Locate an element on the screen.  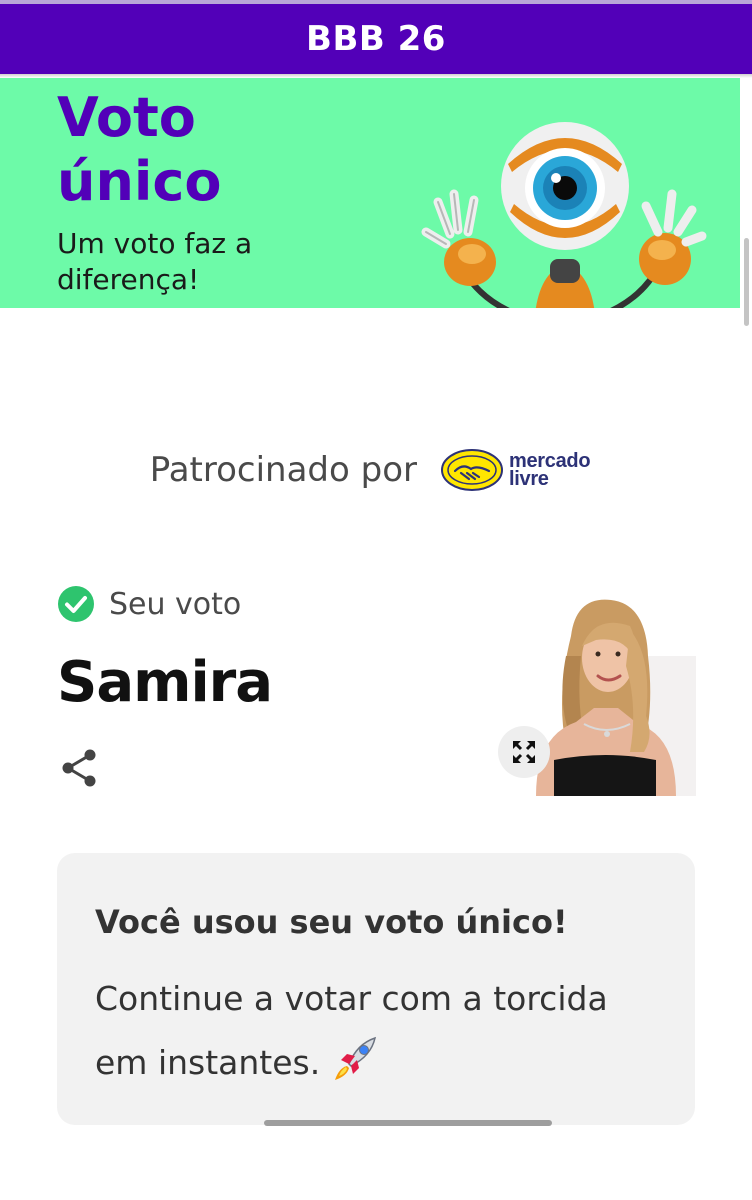
expand-photo-button is located at coordinates (524, 752).